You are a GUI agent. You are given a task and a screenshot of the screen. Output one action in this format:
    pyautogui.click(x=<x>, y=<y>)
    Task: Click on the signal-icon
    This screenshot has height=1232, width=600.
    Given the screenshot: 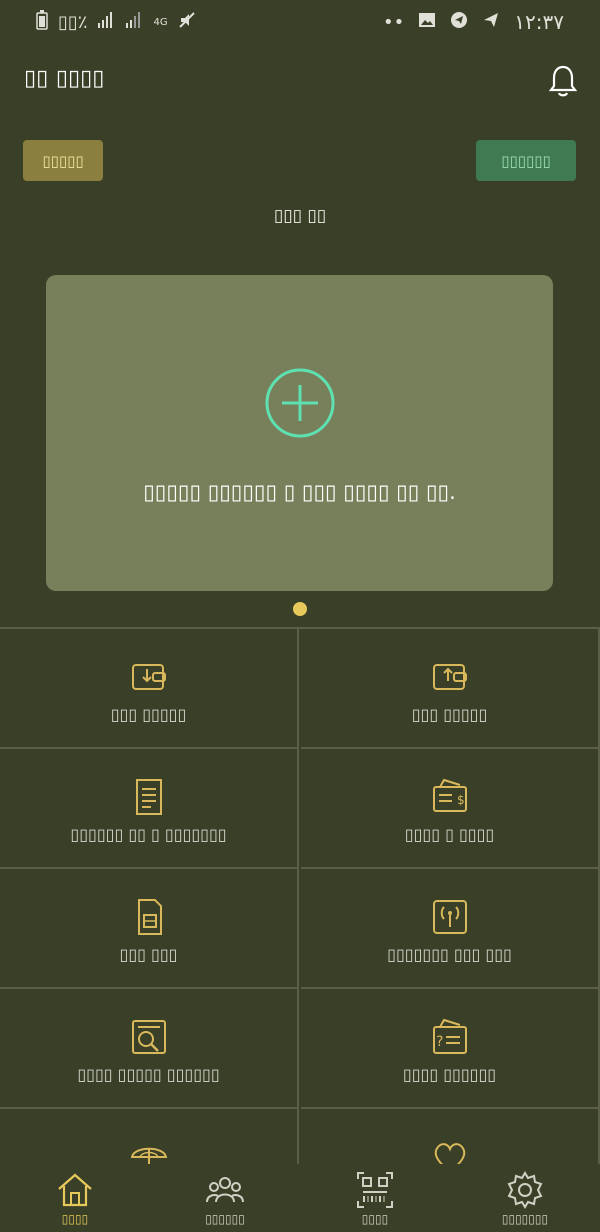 What is the action you would take?
    pyautogui.click(x=106, y=22)
    